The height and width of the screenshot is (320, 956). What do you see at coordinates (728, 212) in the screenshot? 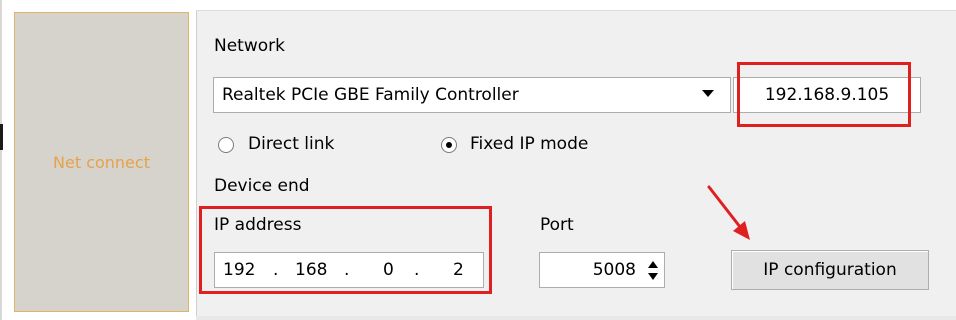
I see `arrow-annotation-icon` at bounding box center [728, 212].